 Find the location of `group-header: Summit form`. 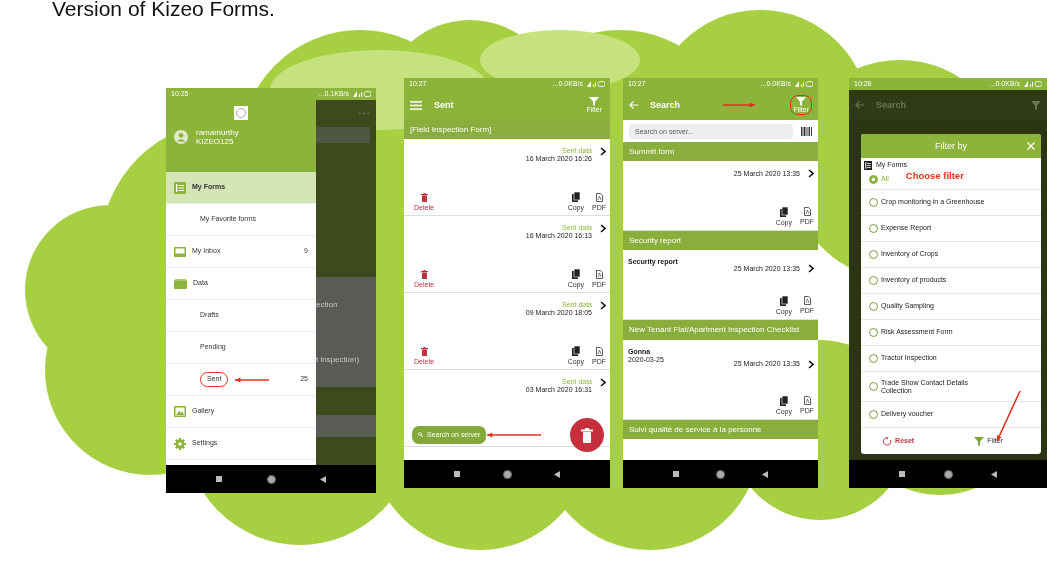

group-header: Summit form is located at coordinates (720, 152).